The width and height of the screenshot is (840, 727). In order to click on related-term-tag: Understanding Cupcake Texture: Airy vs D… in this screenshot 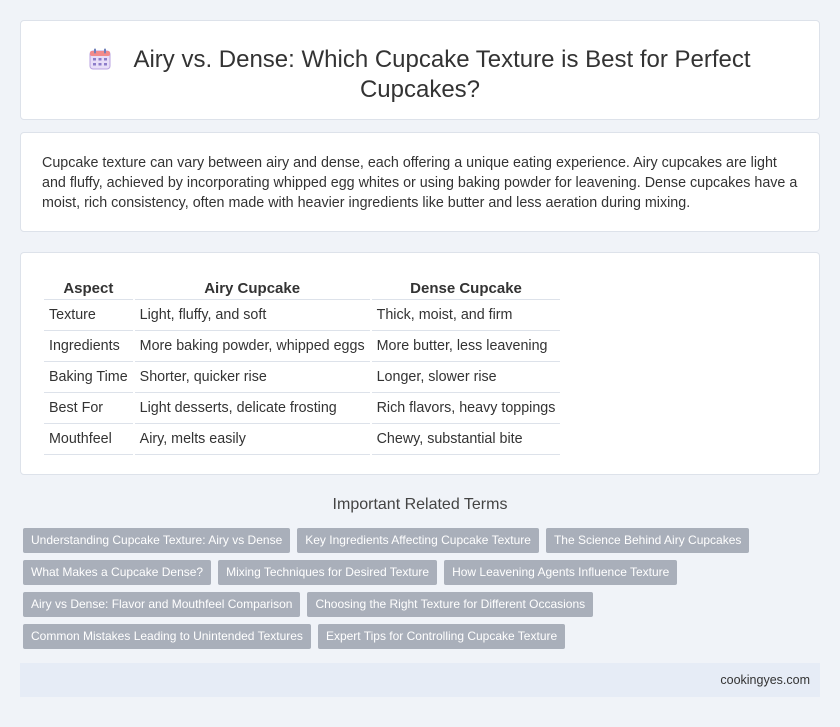, I will do `click(157, 540)`.